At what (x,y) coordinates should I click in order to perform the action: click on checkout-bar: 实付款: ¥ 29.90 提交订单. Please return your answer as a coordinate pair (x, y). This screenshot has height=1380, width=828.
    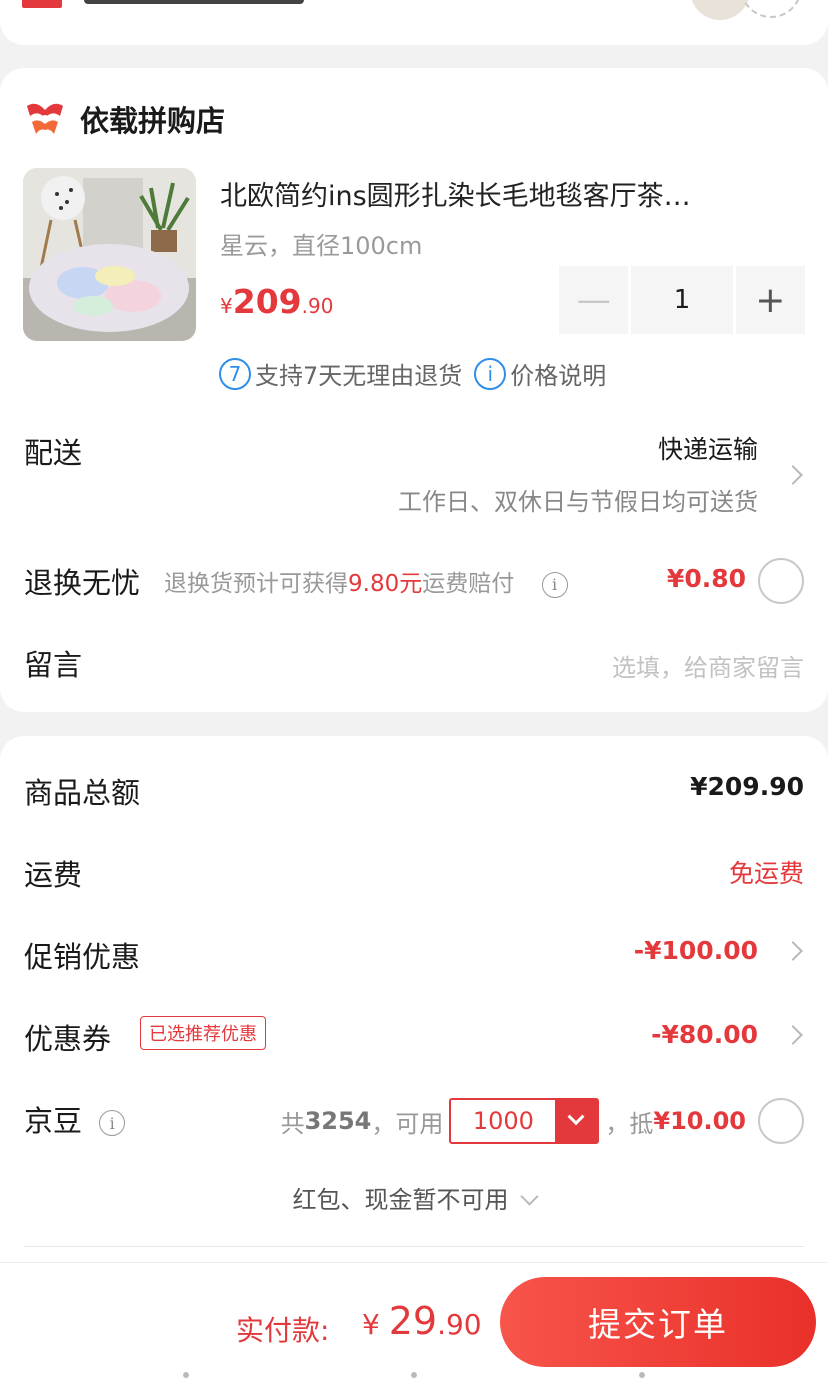
    Looking at the image, I should click on (414, 1321).